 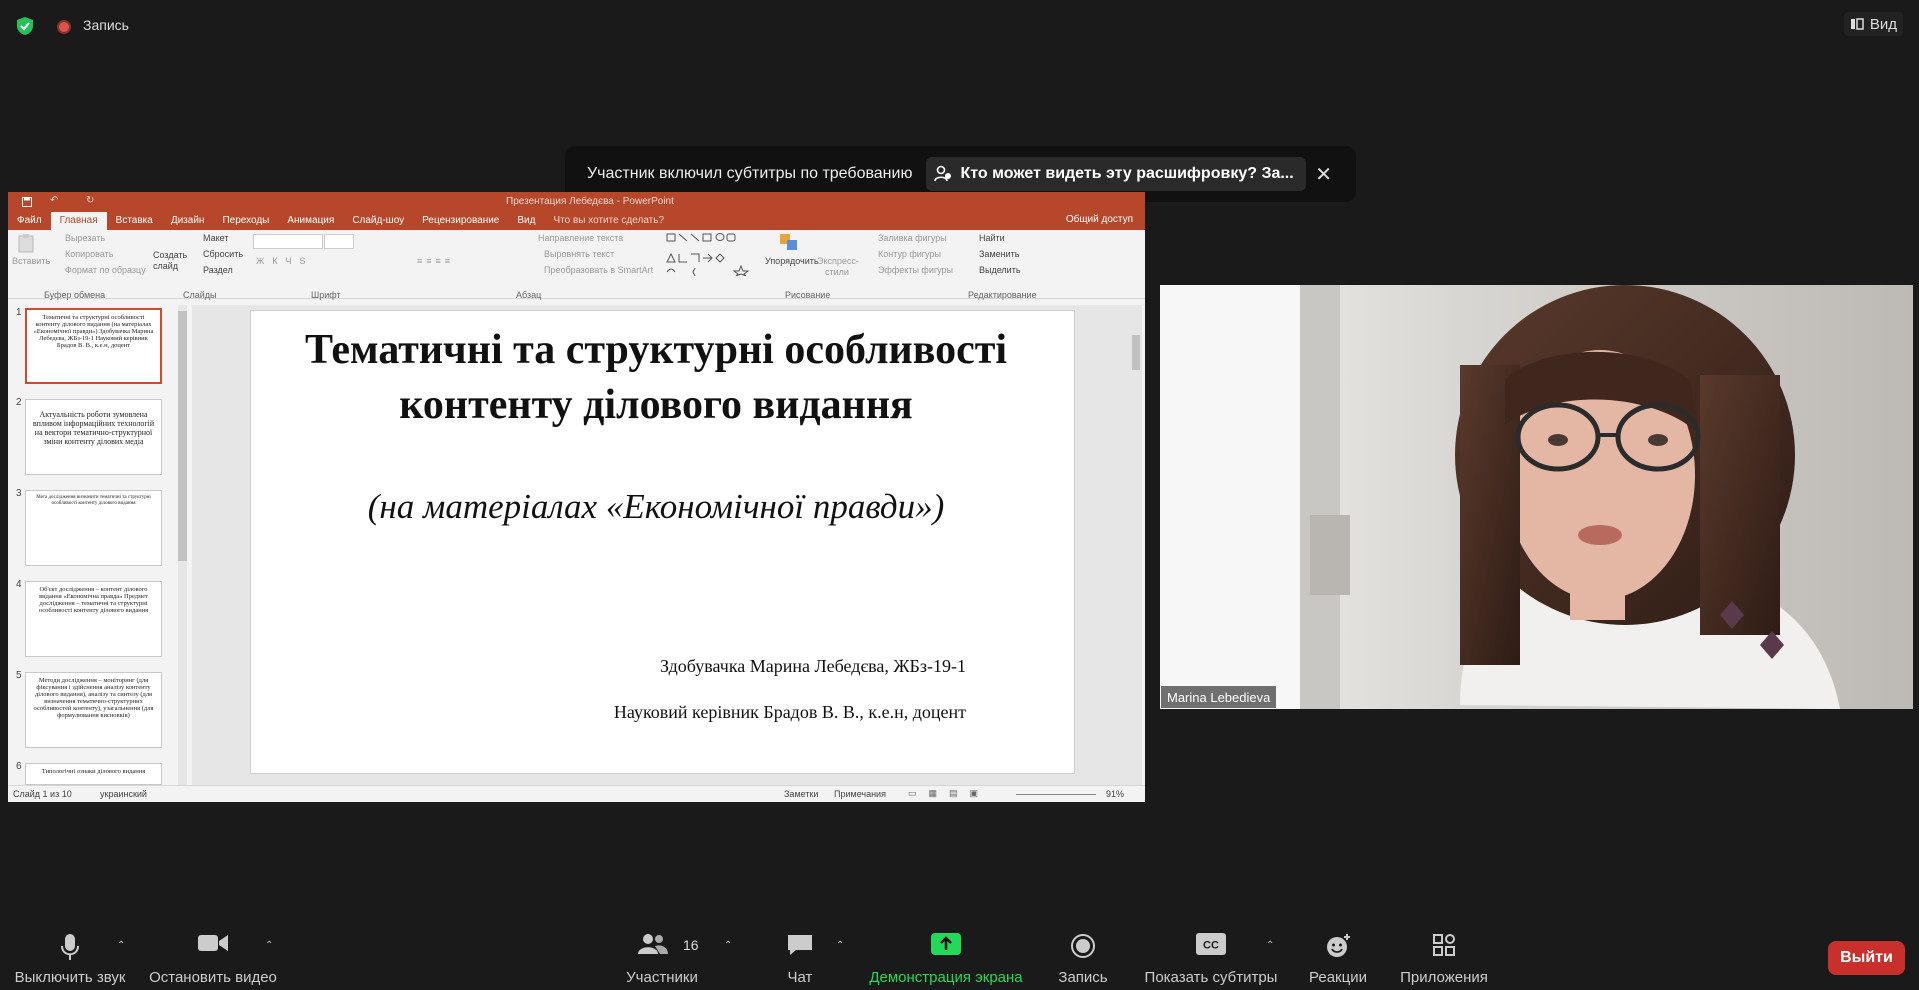 I want to click on reactions-button: Реакции, so click(x=1338, y=954).